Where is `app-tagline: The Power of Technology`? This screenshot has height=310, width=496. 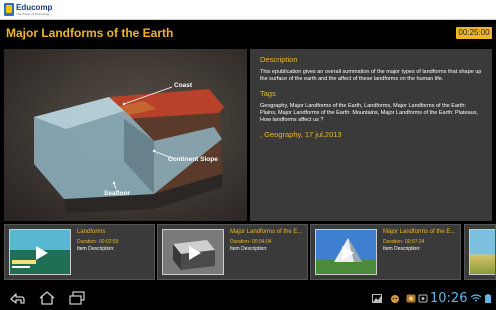 app-tagline: The Power of Technology is located at coordinates (33, 14).